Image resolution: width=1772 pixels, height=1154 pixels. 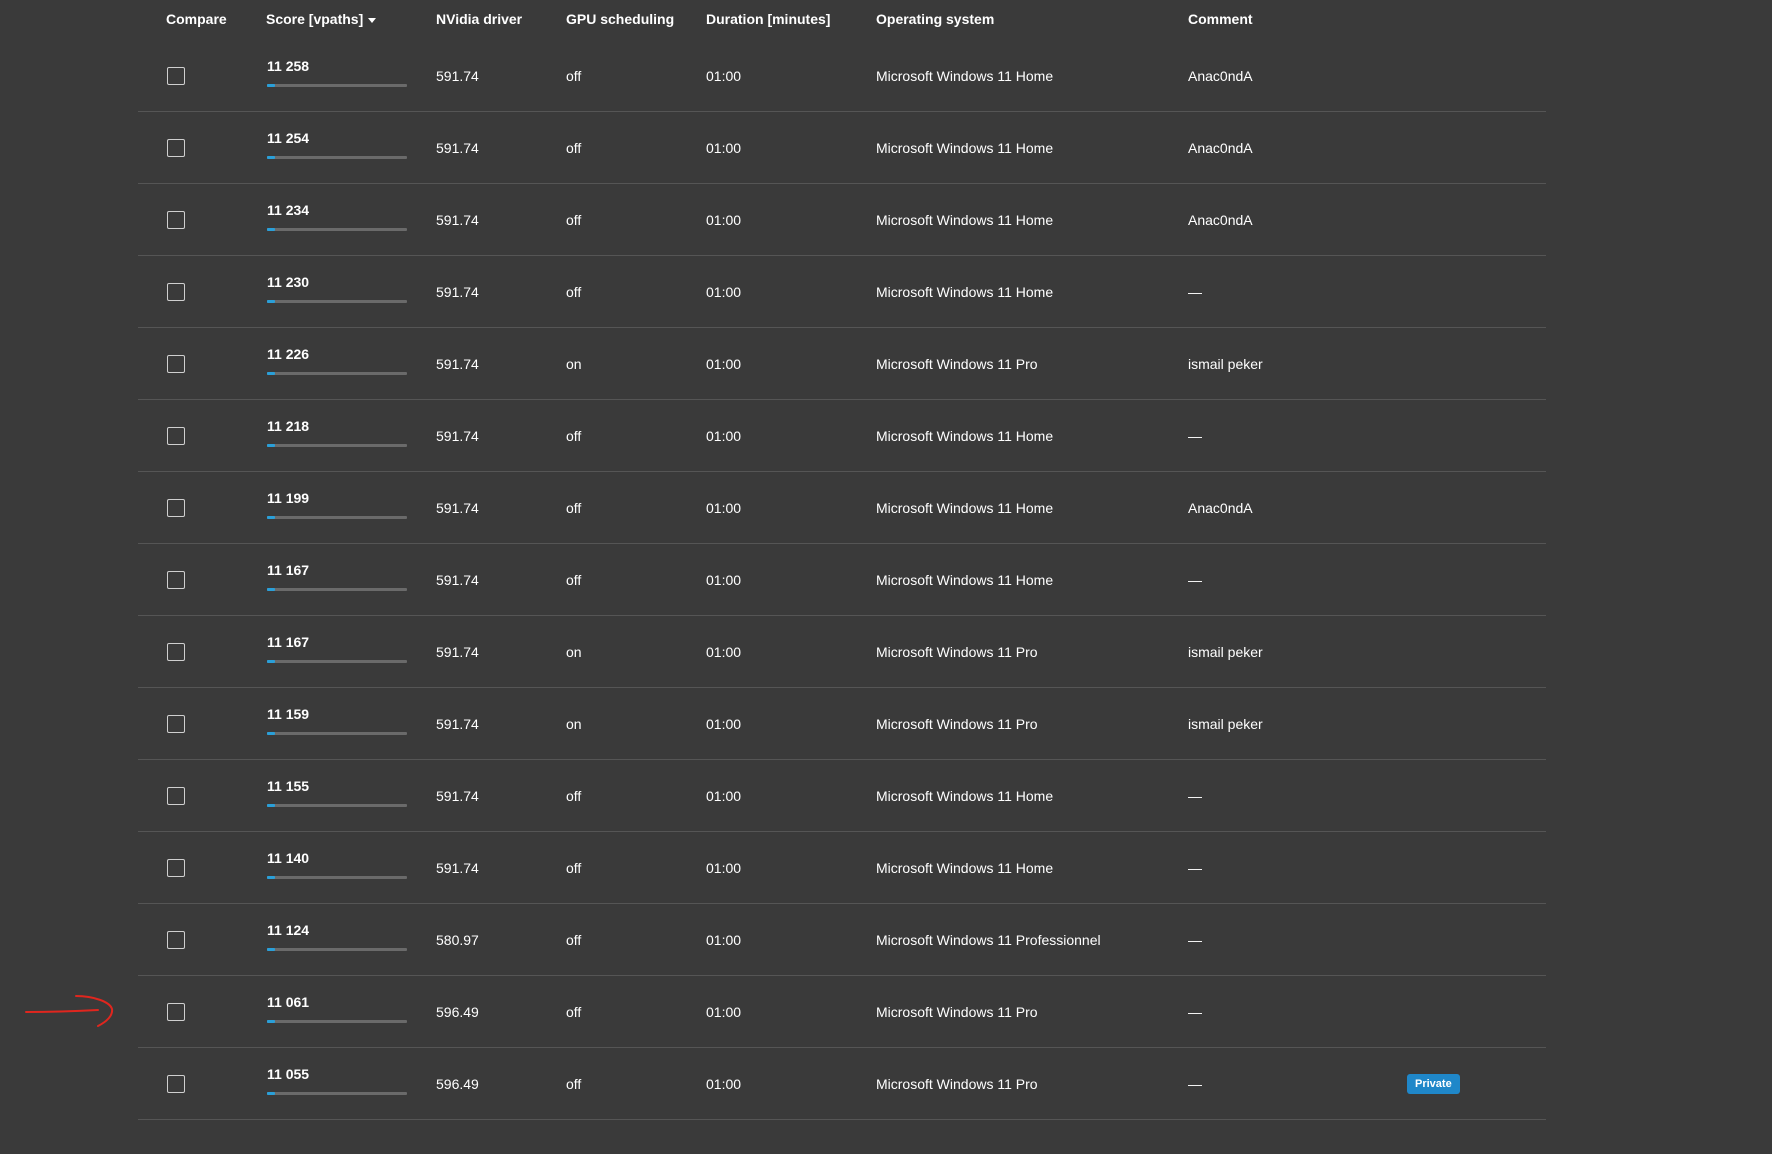 I want to click on score-value: 11 124, so click(x=337, y=931).